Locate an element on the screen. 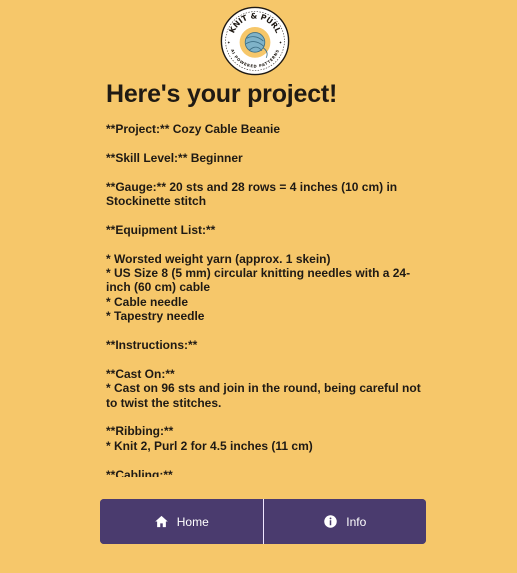 The height and width of the screenshot is (573, 517). info-icon is located at coordinates (330, 521).